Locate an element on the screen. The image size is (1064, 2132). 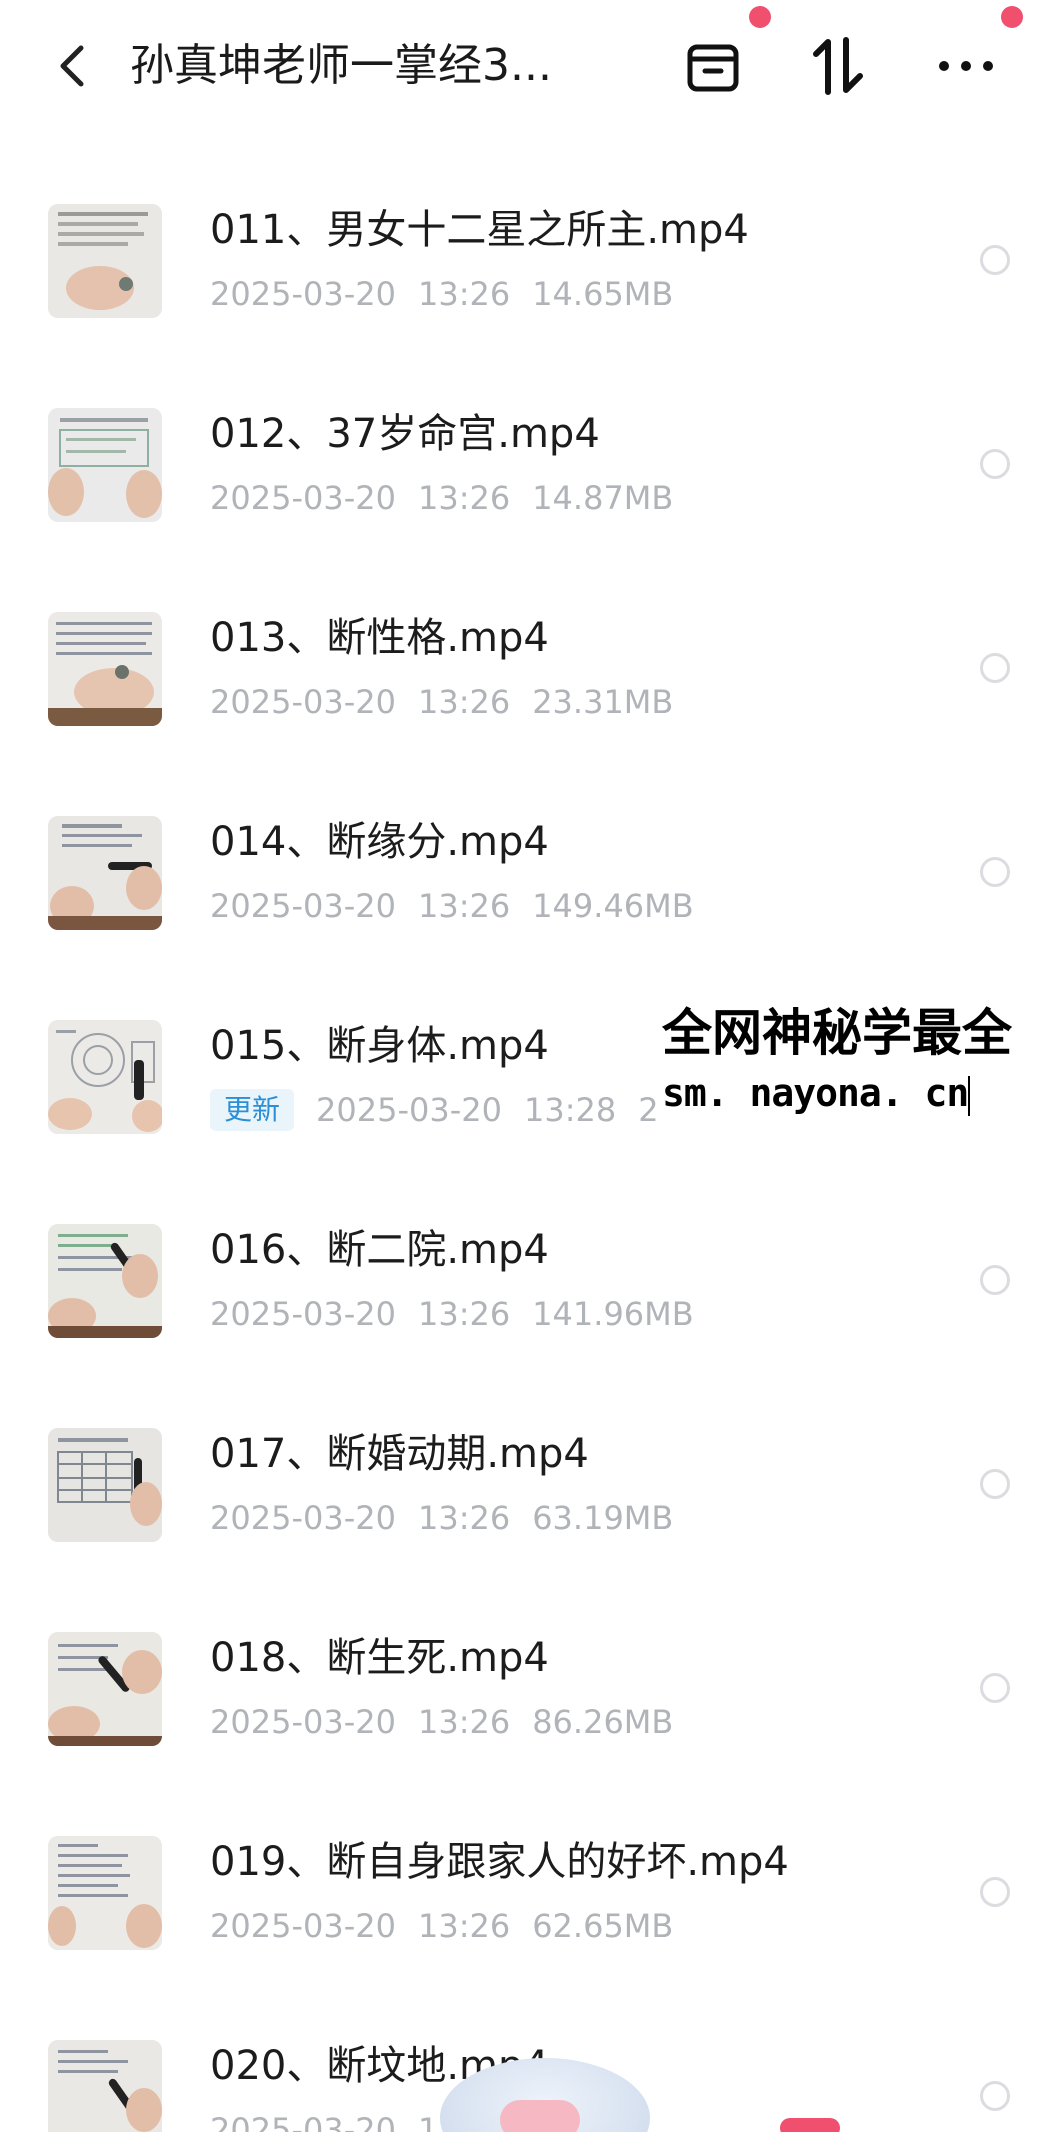
file-size: 86.26MB is located at coordinates (603, 1722).